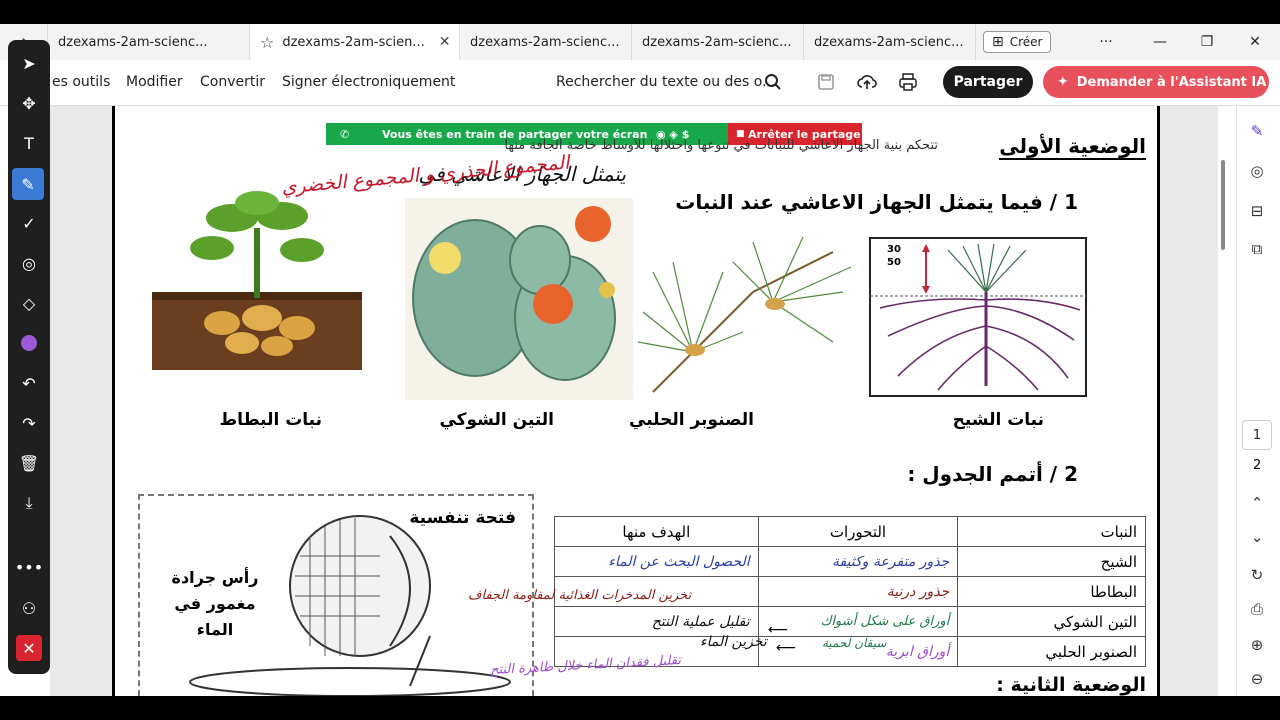 This screenshot has width=1280, height=720. I want to click on restore-button: ❐, so click(1207, 42).